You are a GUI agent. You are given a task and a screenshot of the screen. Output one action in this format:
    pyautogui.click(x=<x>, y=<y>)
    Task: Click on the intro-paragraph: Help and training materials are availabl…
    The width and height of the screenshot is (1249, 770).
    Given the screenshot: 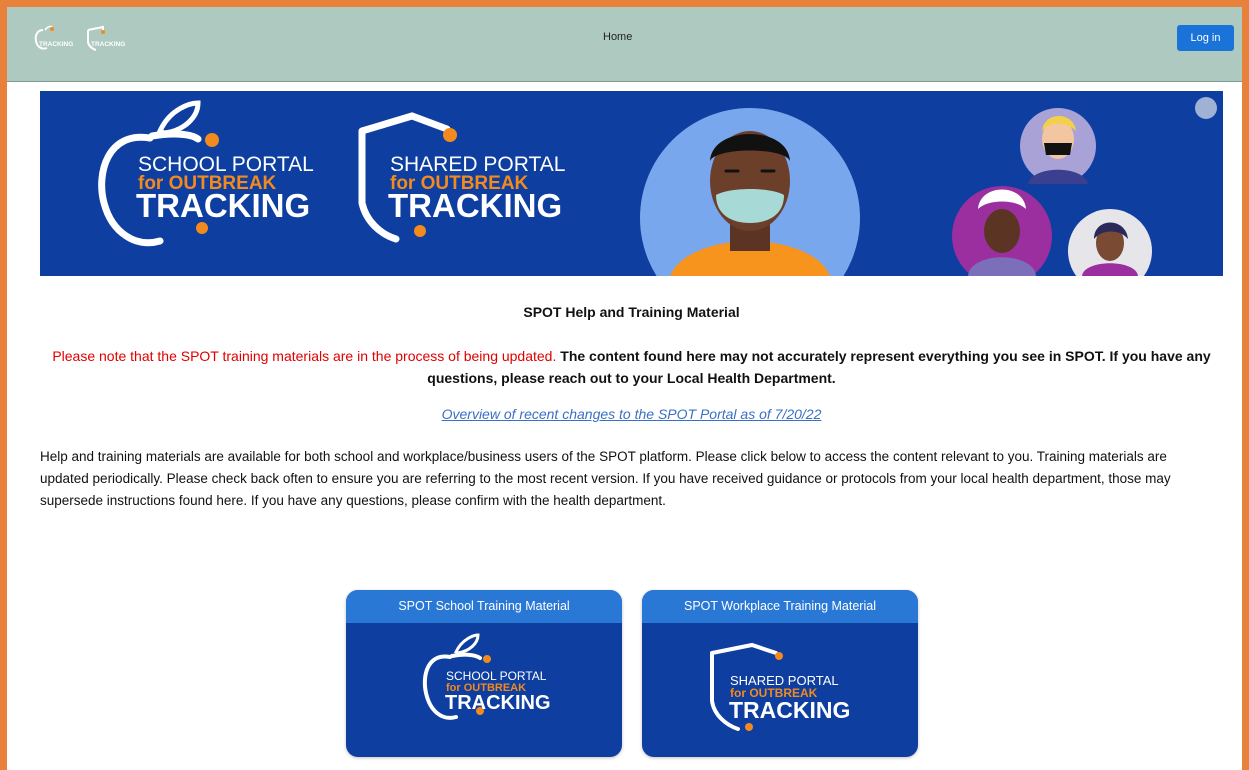 What is the action you would take?
    pyautogui.click(x=605, y=478)
    